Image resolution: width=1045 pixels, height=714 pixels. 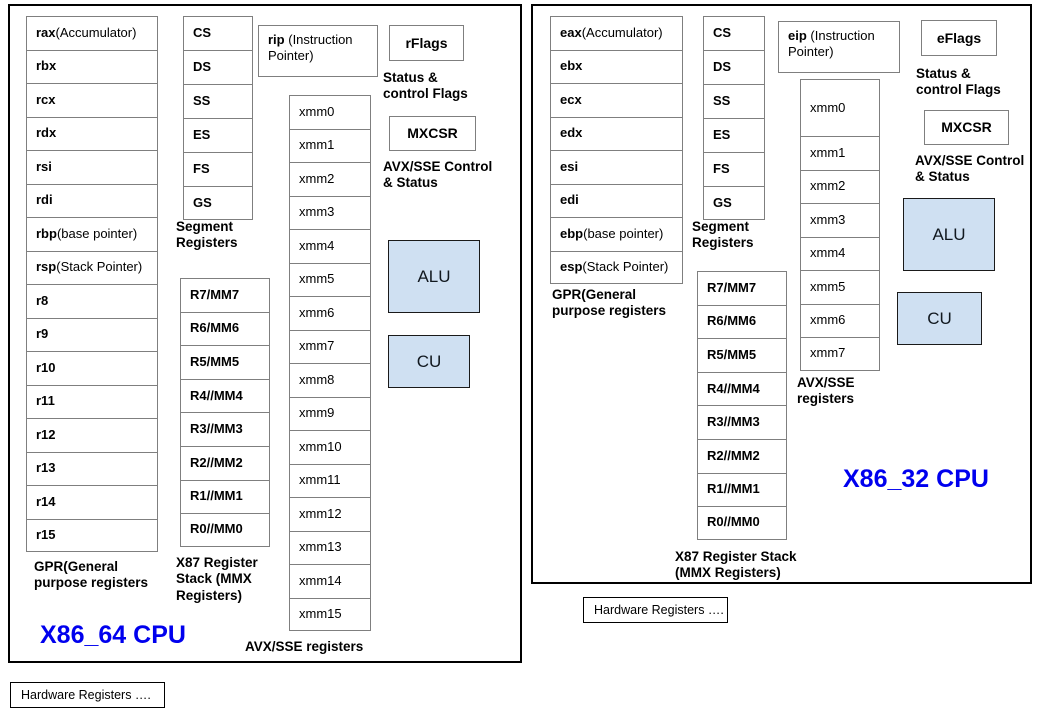 What do you see at coordinates (828, 353) in the screenshot?
I see `register-label: xmm7` at bounding box center [828, 353].